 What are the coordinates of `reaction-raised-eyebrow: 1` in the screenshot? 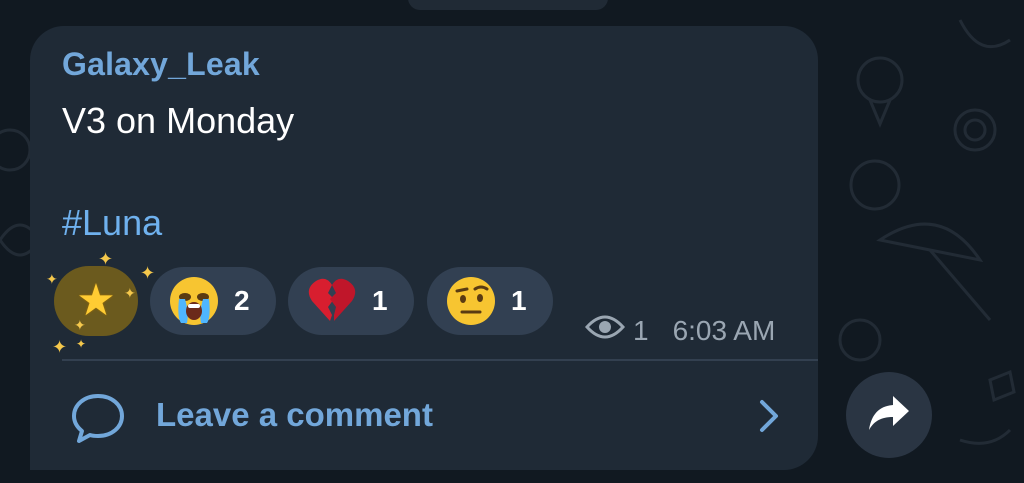 It's located at (490, 301).